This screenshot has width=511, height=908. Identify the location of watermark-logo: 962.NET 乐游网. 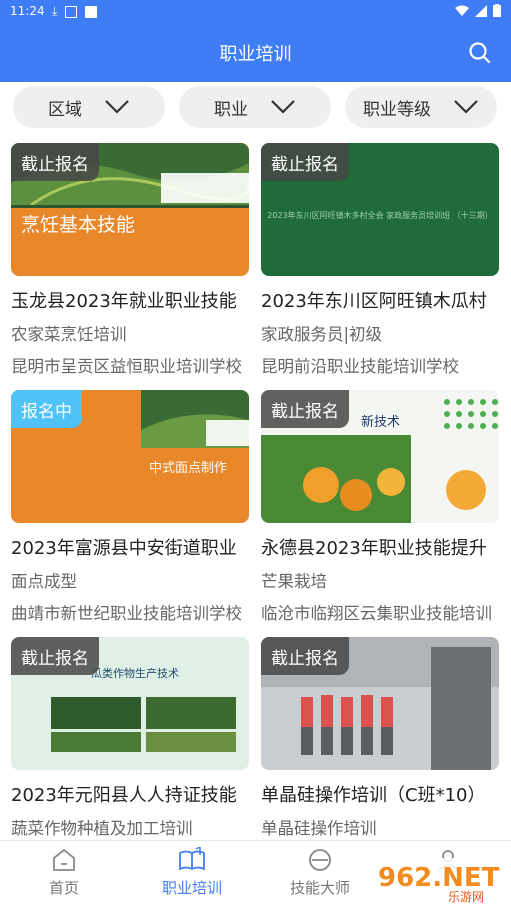
(439, 881).